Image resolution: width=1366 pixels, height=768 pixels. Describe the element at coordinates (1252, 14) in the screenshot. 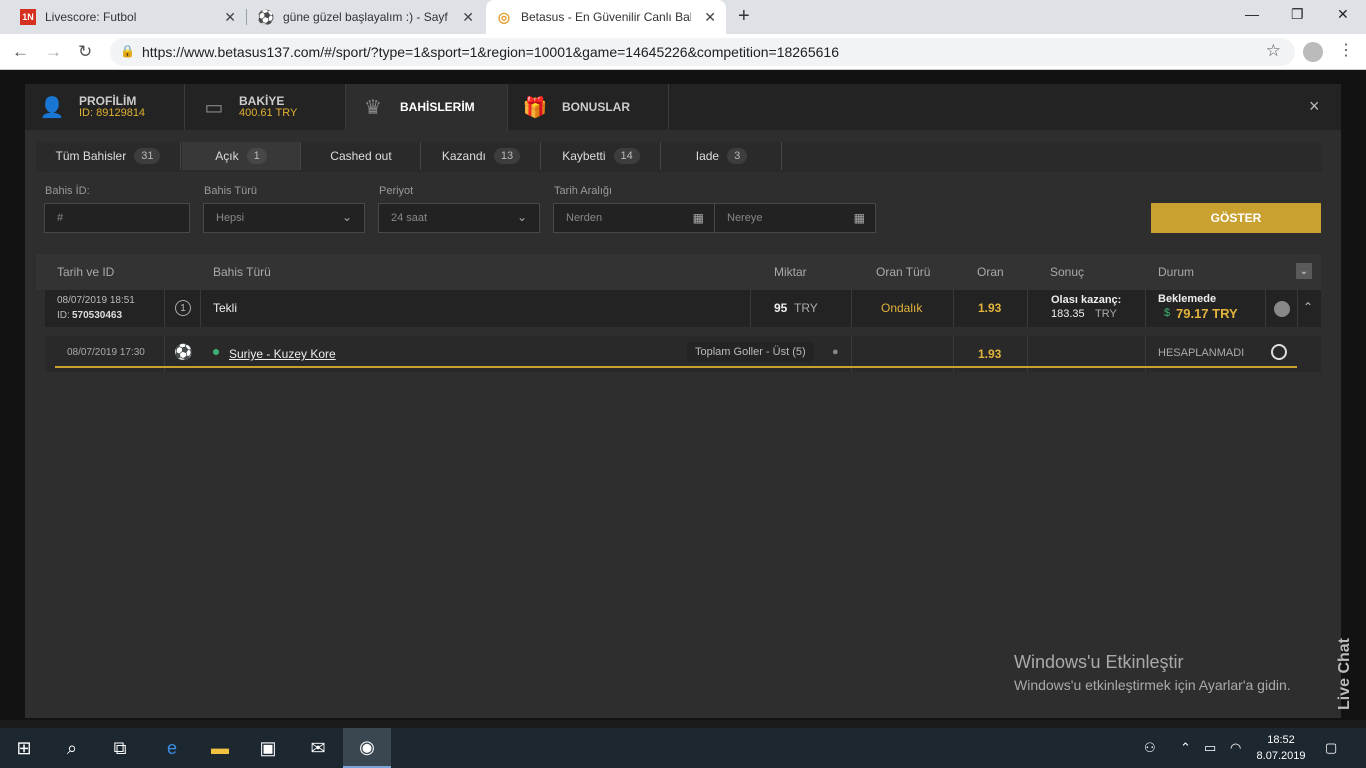

I see `minimize-icon: —` at that location.